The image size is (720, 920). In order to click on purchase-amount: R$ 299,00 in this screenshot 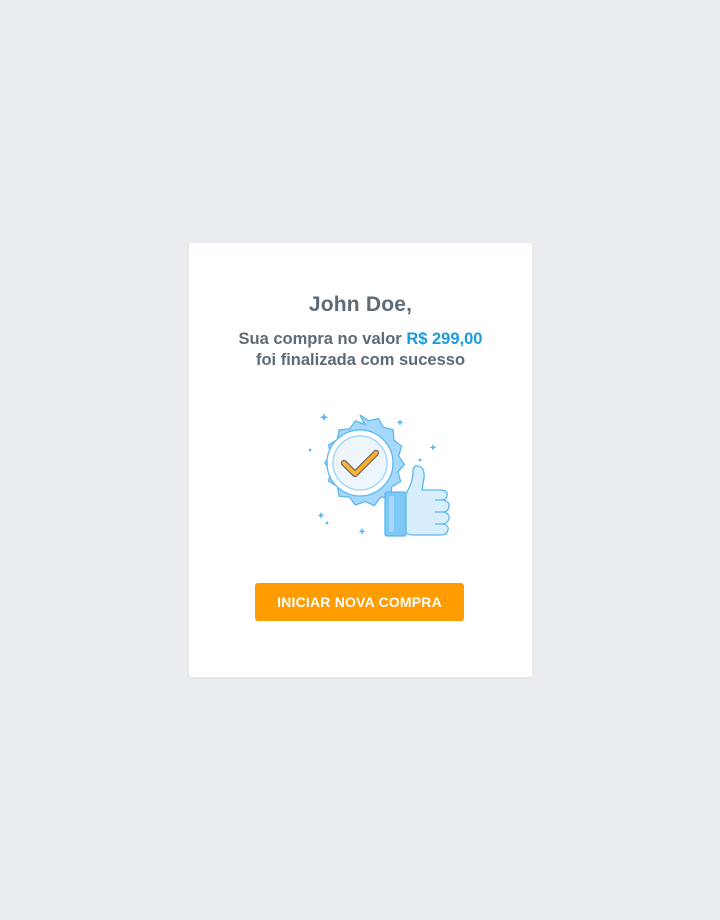, I will do `click(444, 339)`.